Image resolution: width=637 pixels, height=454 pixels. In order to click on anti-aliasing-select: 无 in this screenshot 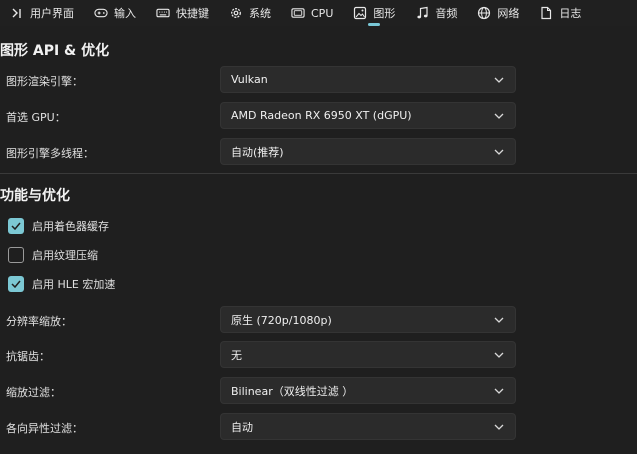, I will do `click(368, 354)`.